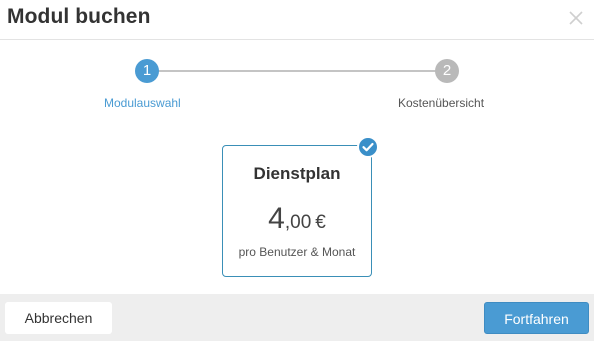 The width and height of the screenshot is (594, 341). What do you see at coordinates (147, 71) in the screenshot?
I see `step-1-indicator: 1` at bounding box center [147, 71].